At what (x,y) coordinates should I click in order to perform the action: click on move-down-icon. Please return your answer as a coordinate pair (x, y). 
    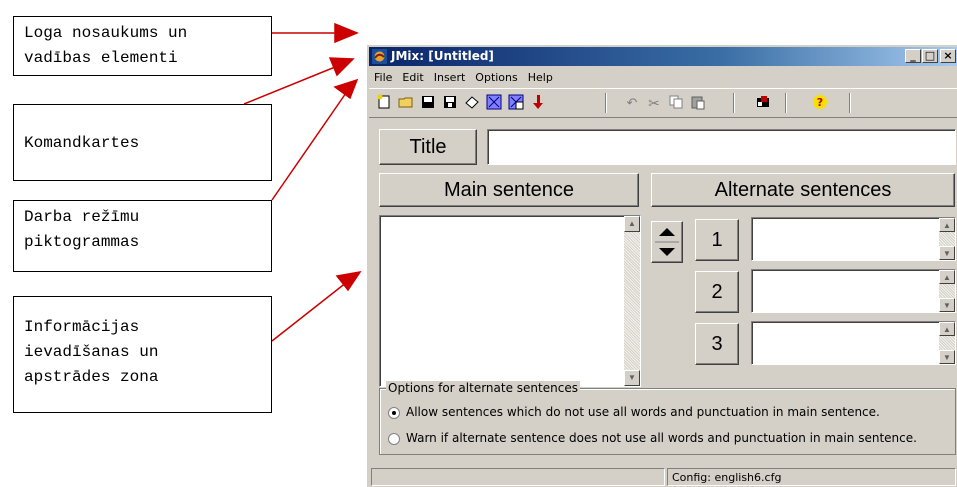
    Looking at the image, I should click on (667, 252).